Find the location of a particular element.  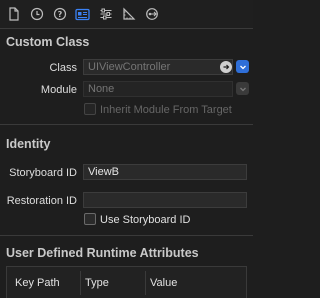

size-ruler-icon is located at coordinates (129, 13).